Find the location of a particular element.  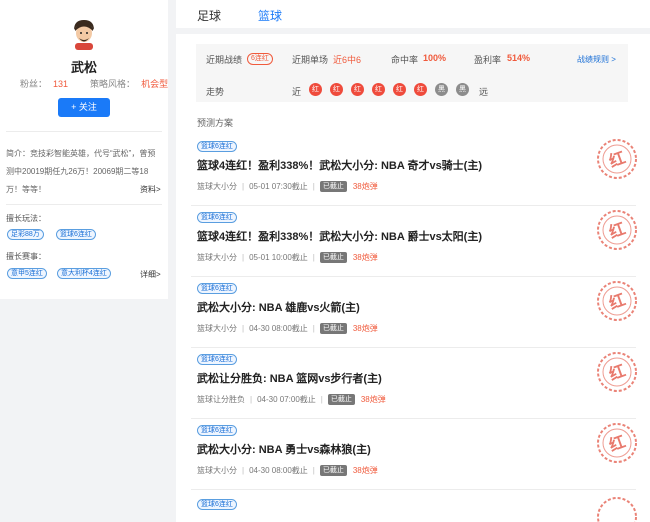

trend-near-label: 近 is located at coordinates (297, 92).